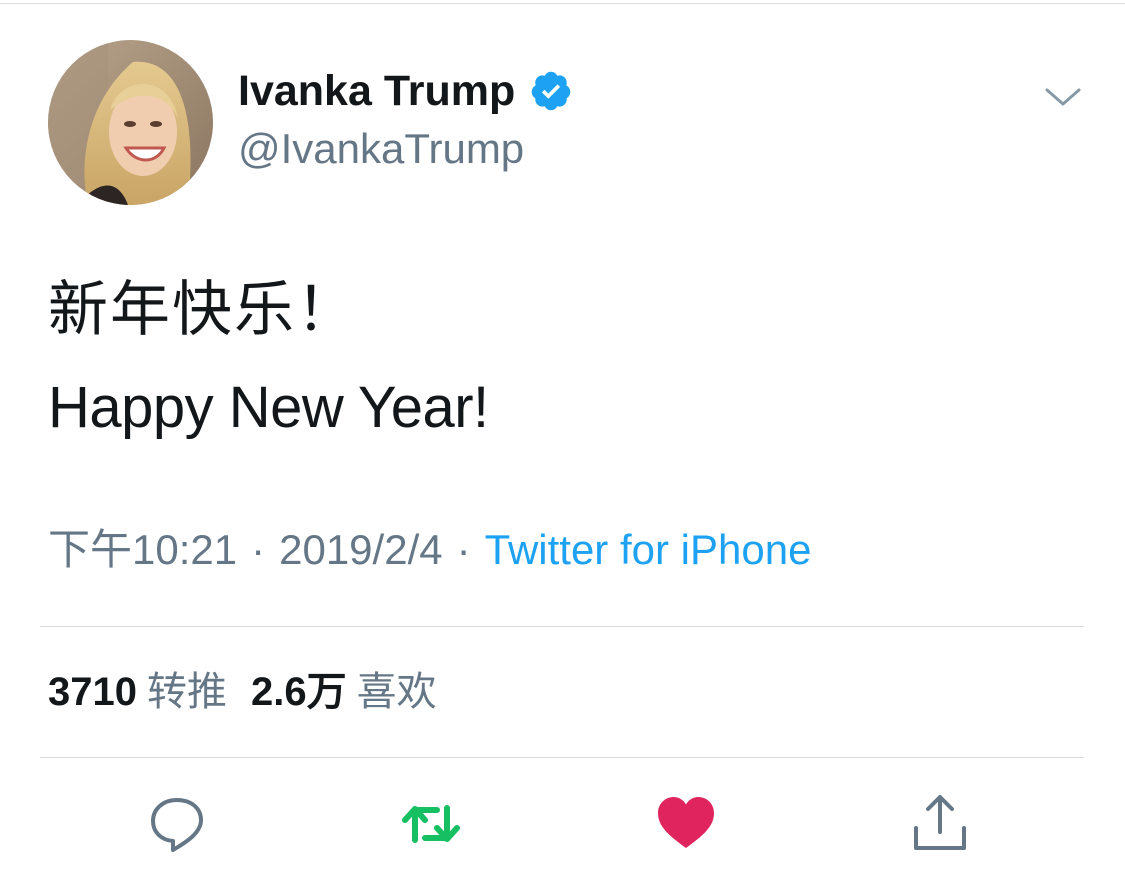  What do you see at coordinates (137, 692) in the screenshot?
I see `retweets-stat: 3710 转推` at bounding box center [137, 692].